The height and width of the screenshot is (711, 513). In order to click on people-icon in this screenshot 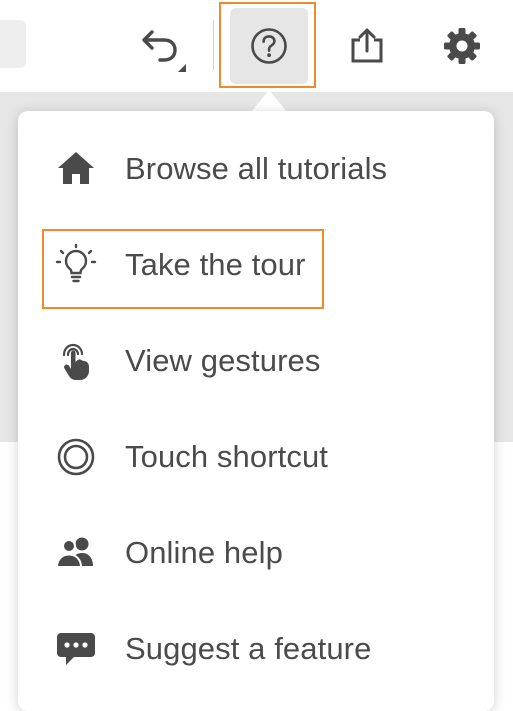, I will do `click(76, 553)`.